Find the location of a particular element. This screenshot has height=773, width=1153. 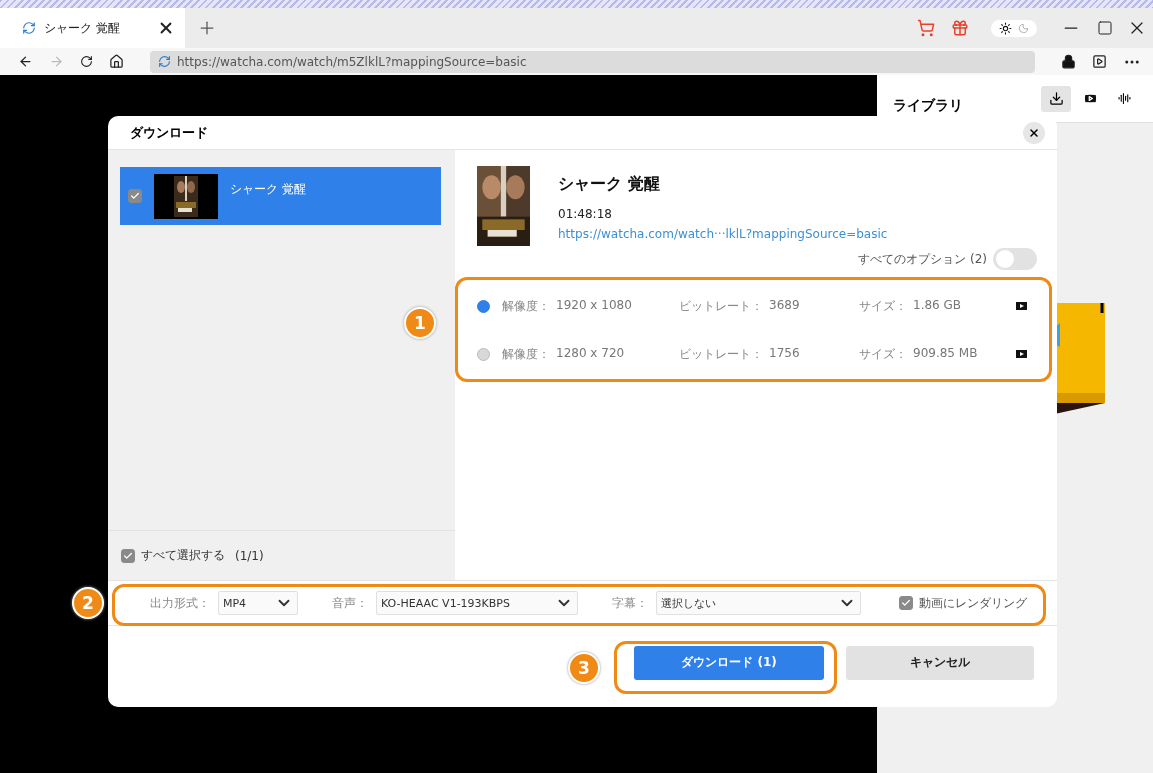

select-count: (1/1) is located at coordinates (249, 555).